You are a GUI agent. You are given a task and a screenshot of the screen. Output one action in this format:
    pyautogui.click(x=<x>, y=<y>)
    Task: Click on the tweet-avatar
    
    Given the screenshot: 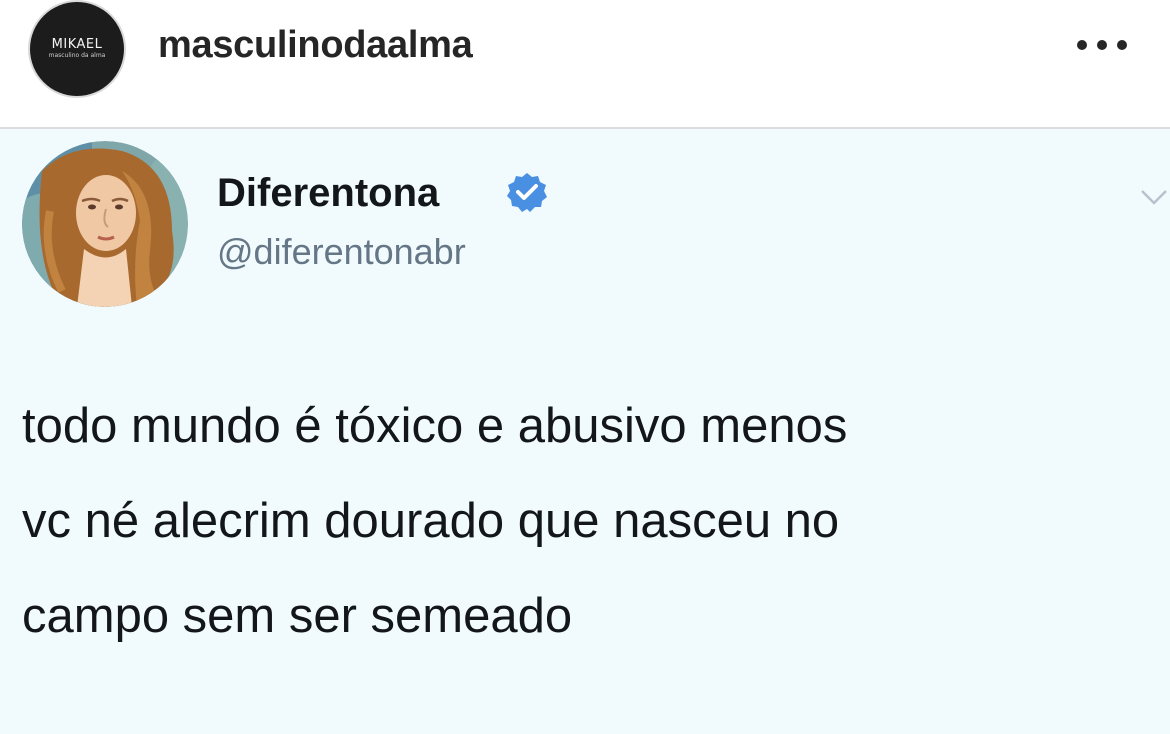 What is the action you would take?
    pyautogui.click(x=105, y=224)
    